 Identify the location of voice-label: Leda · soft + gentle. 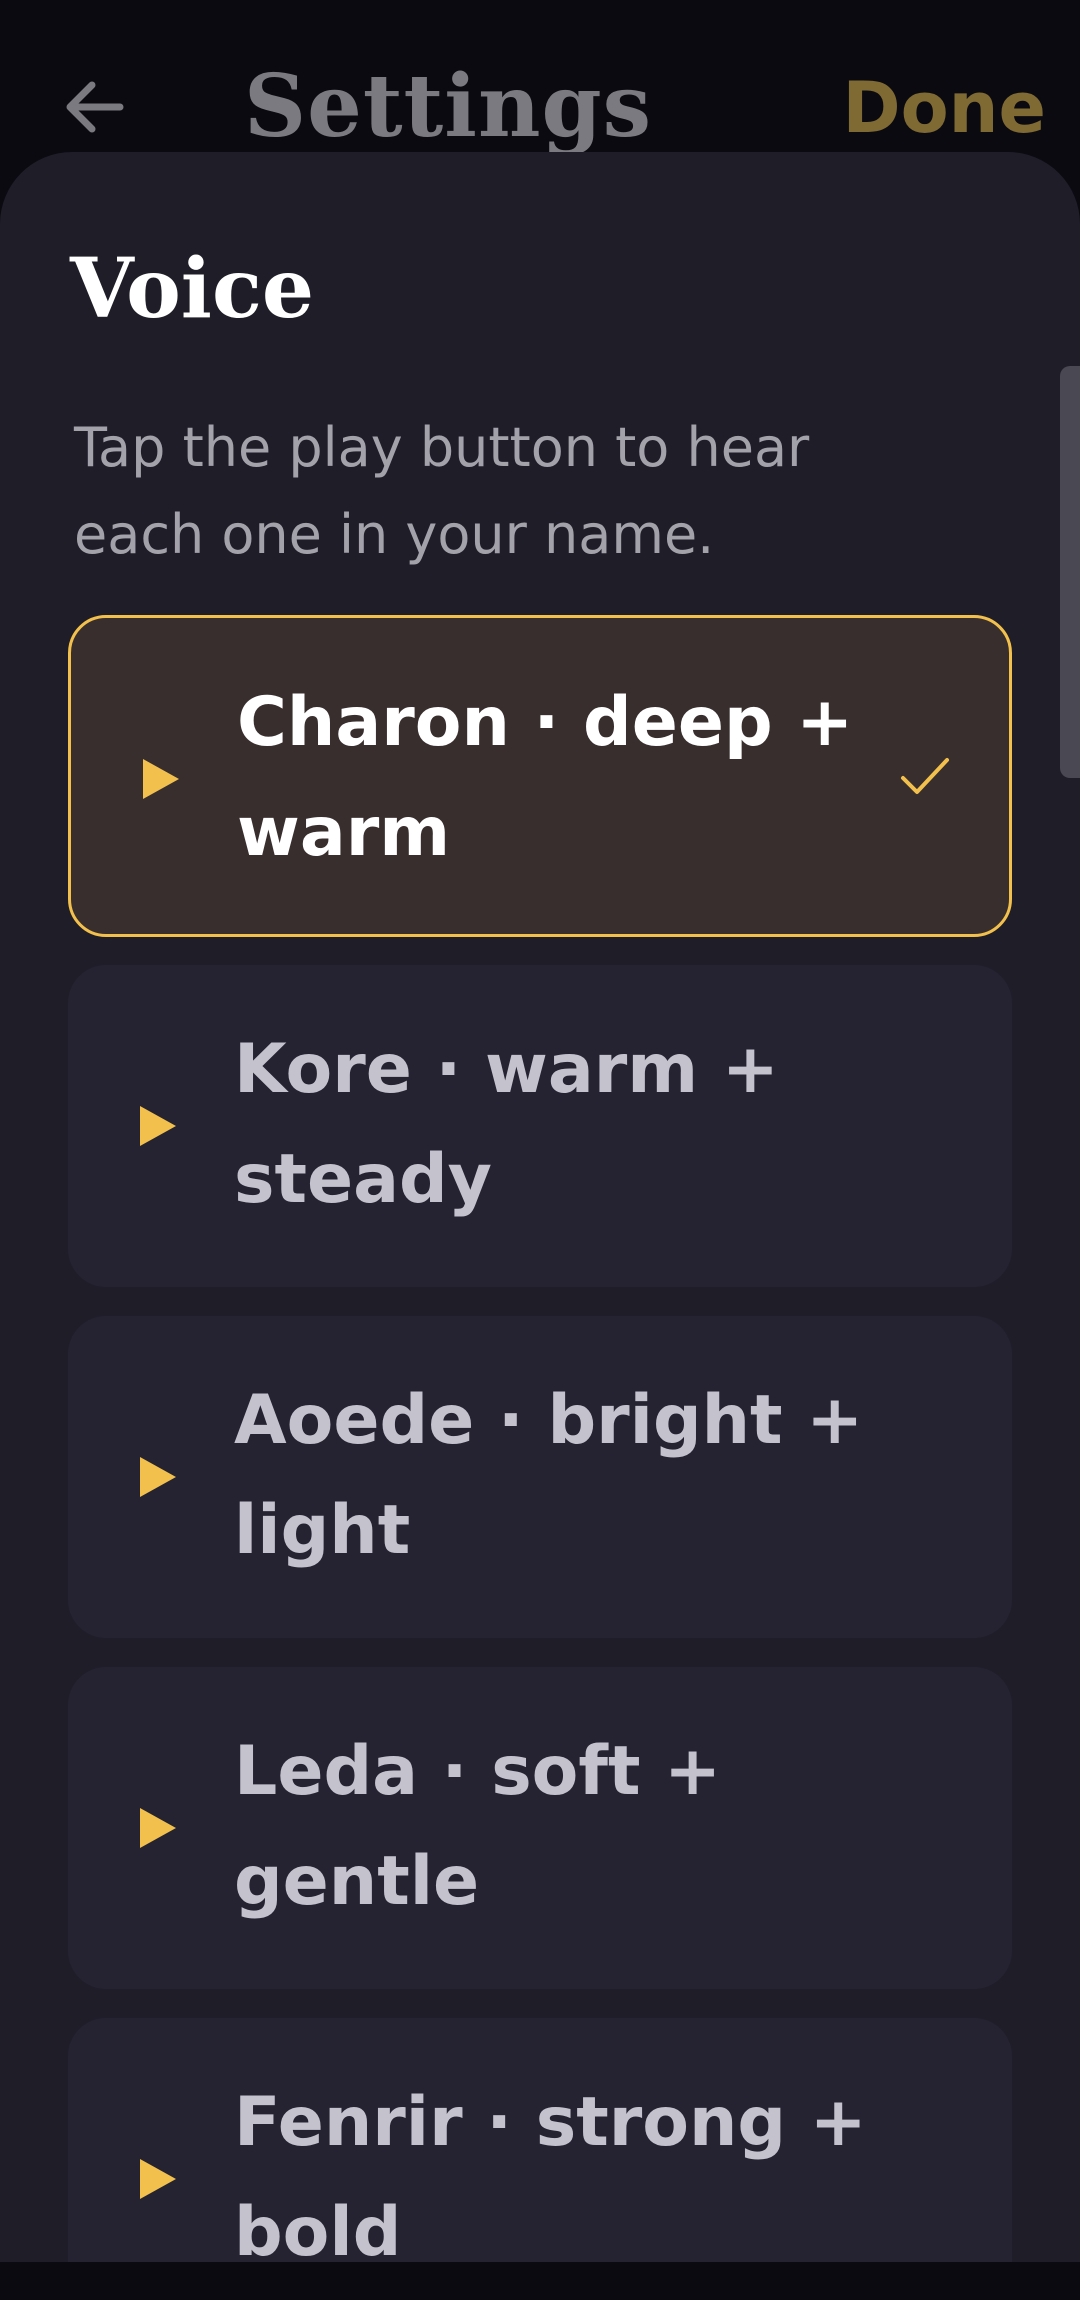
(478, 1826).